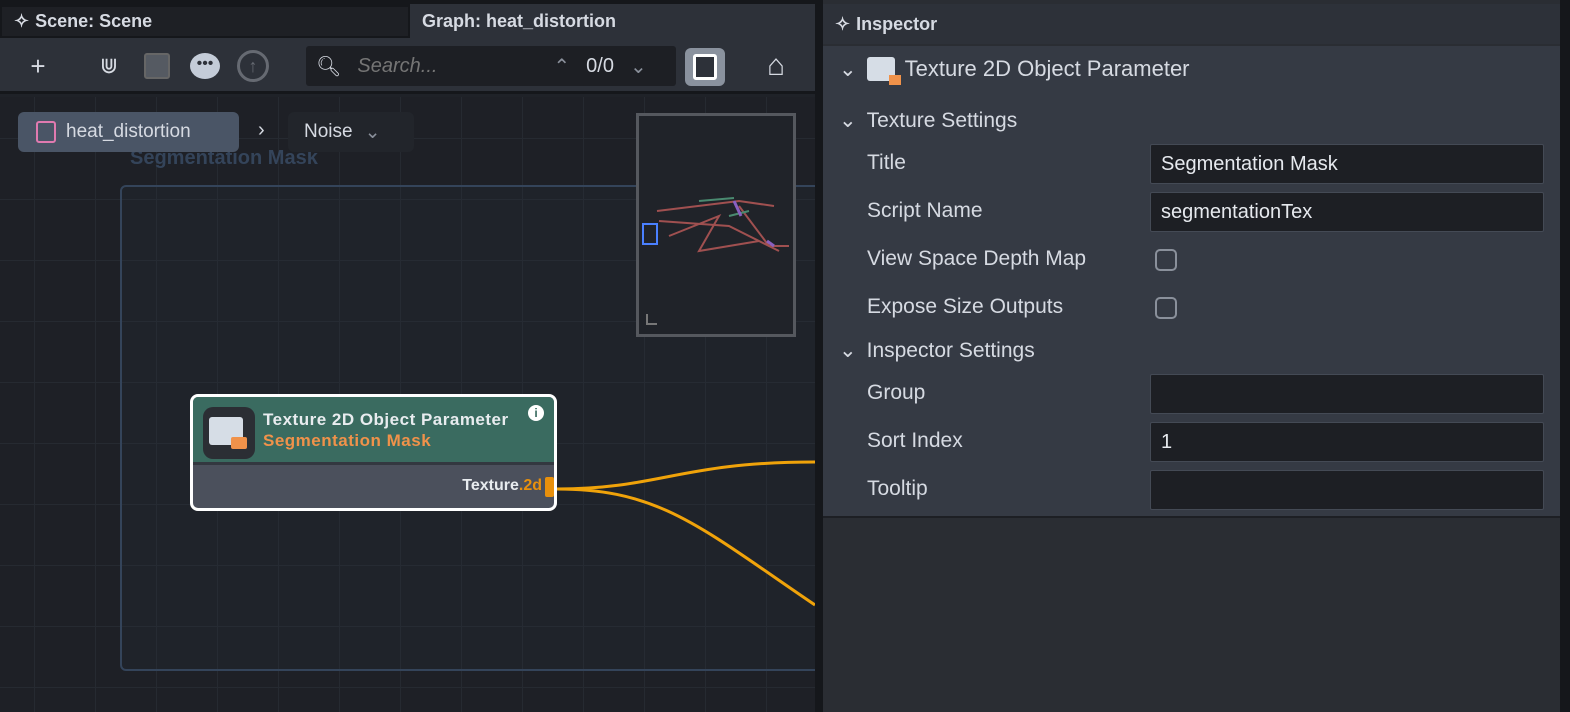 Image resolution: width=1570 pixels, height=712 pixels. Describe the element at coordinates (157, 66) in the screenshot. I see `frame-button` at that location.